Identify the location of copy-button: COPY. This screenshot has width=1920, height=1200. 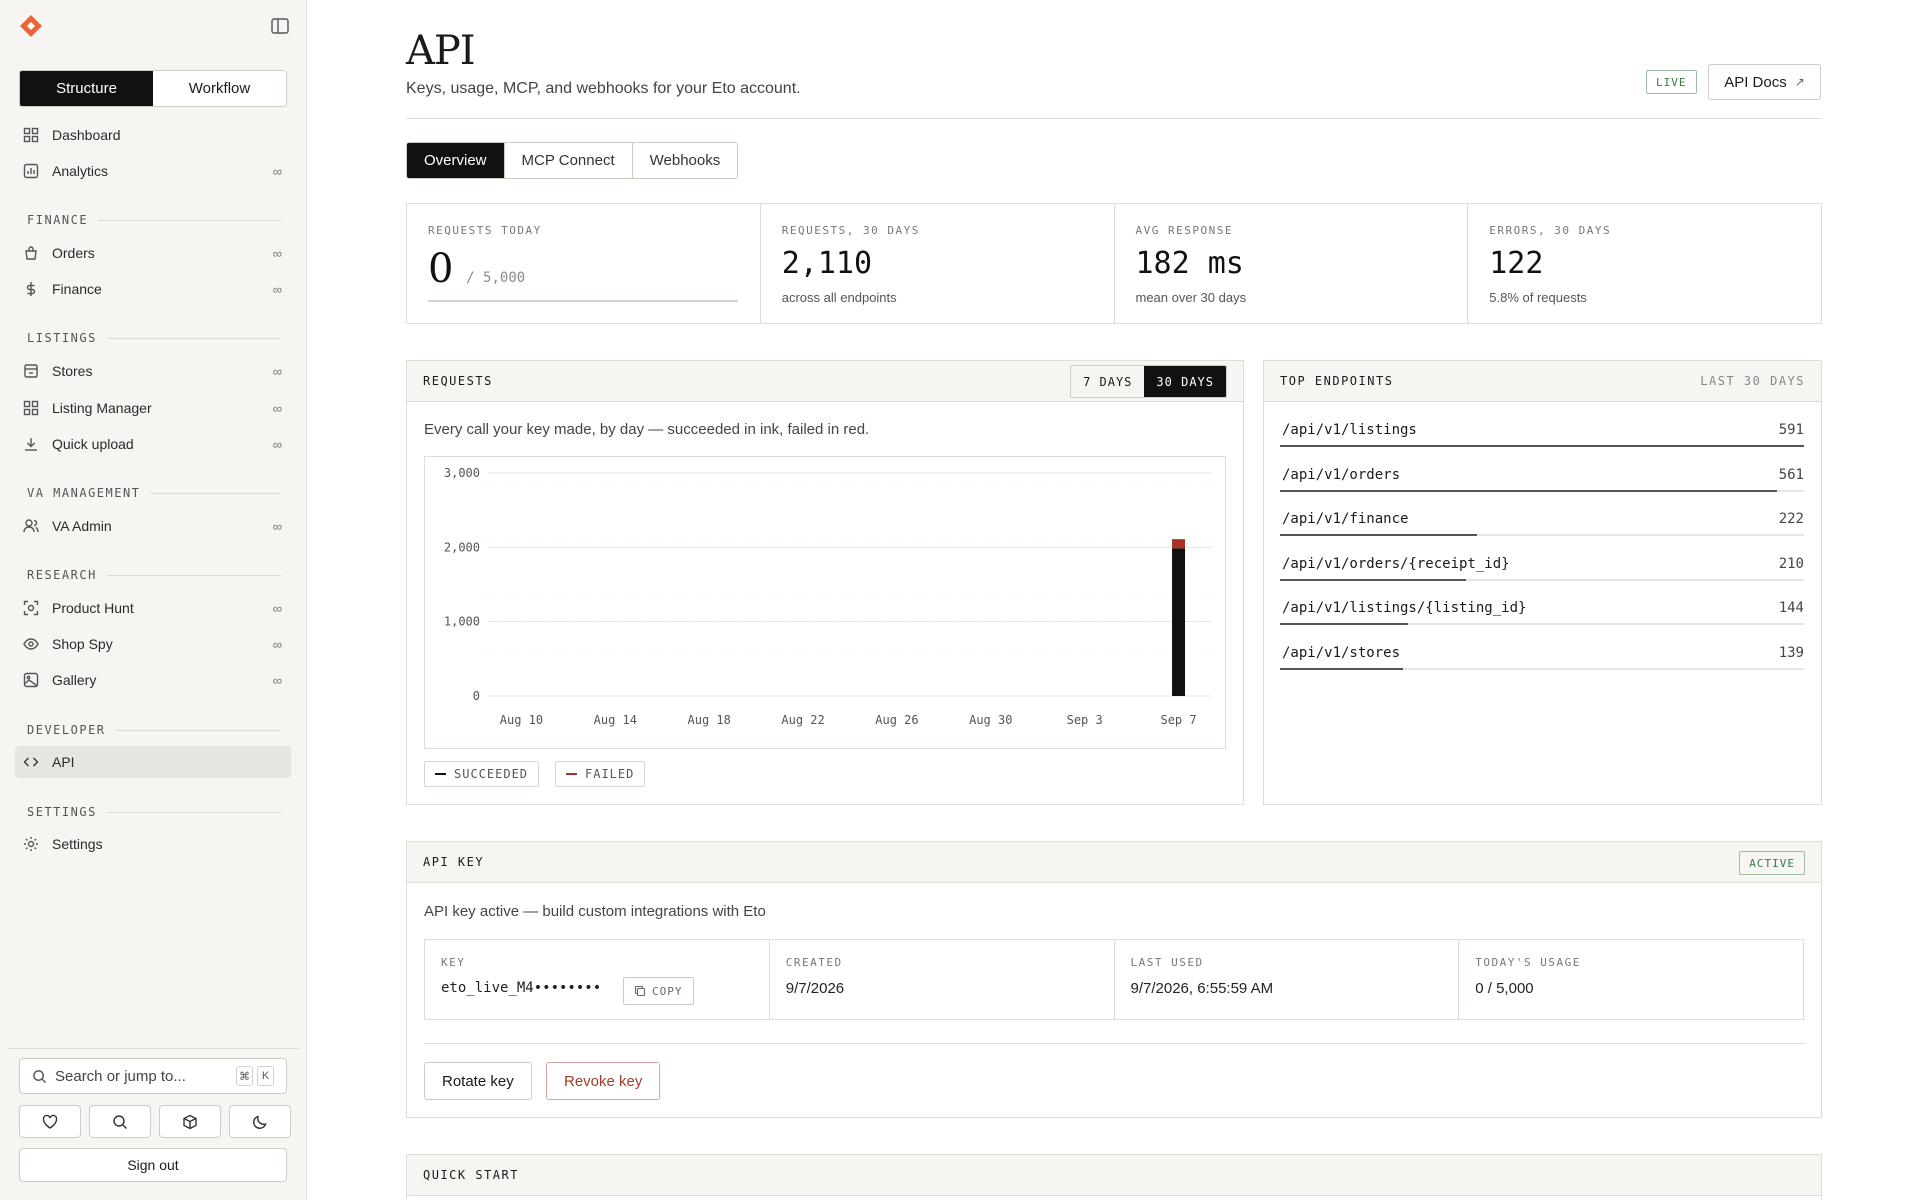
(658, 991).